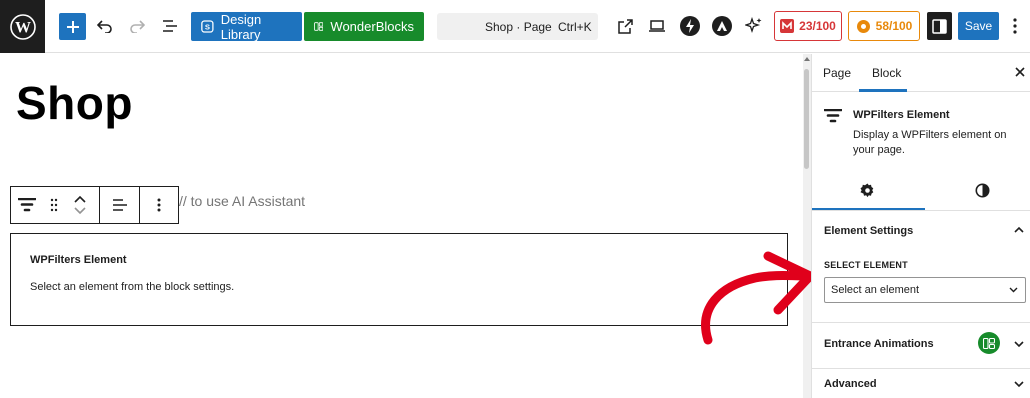  What do you see at coordinates (1019, 229) in the screenshot?
I see `chevron-up-icon` at bounding box center [1019, 229].